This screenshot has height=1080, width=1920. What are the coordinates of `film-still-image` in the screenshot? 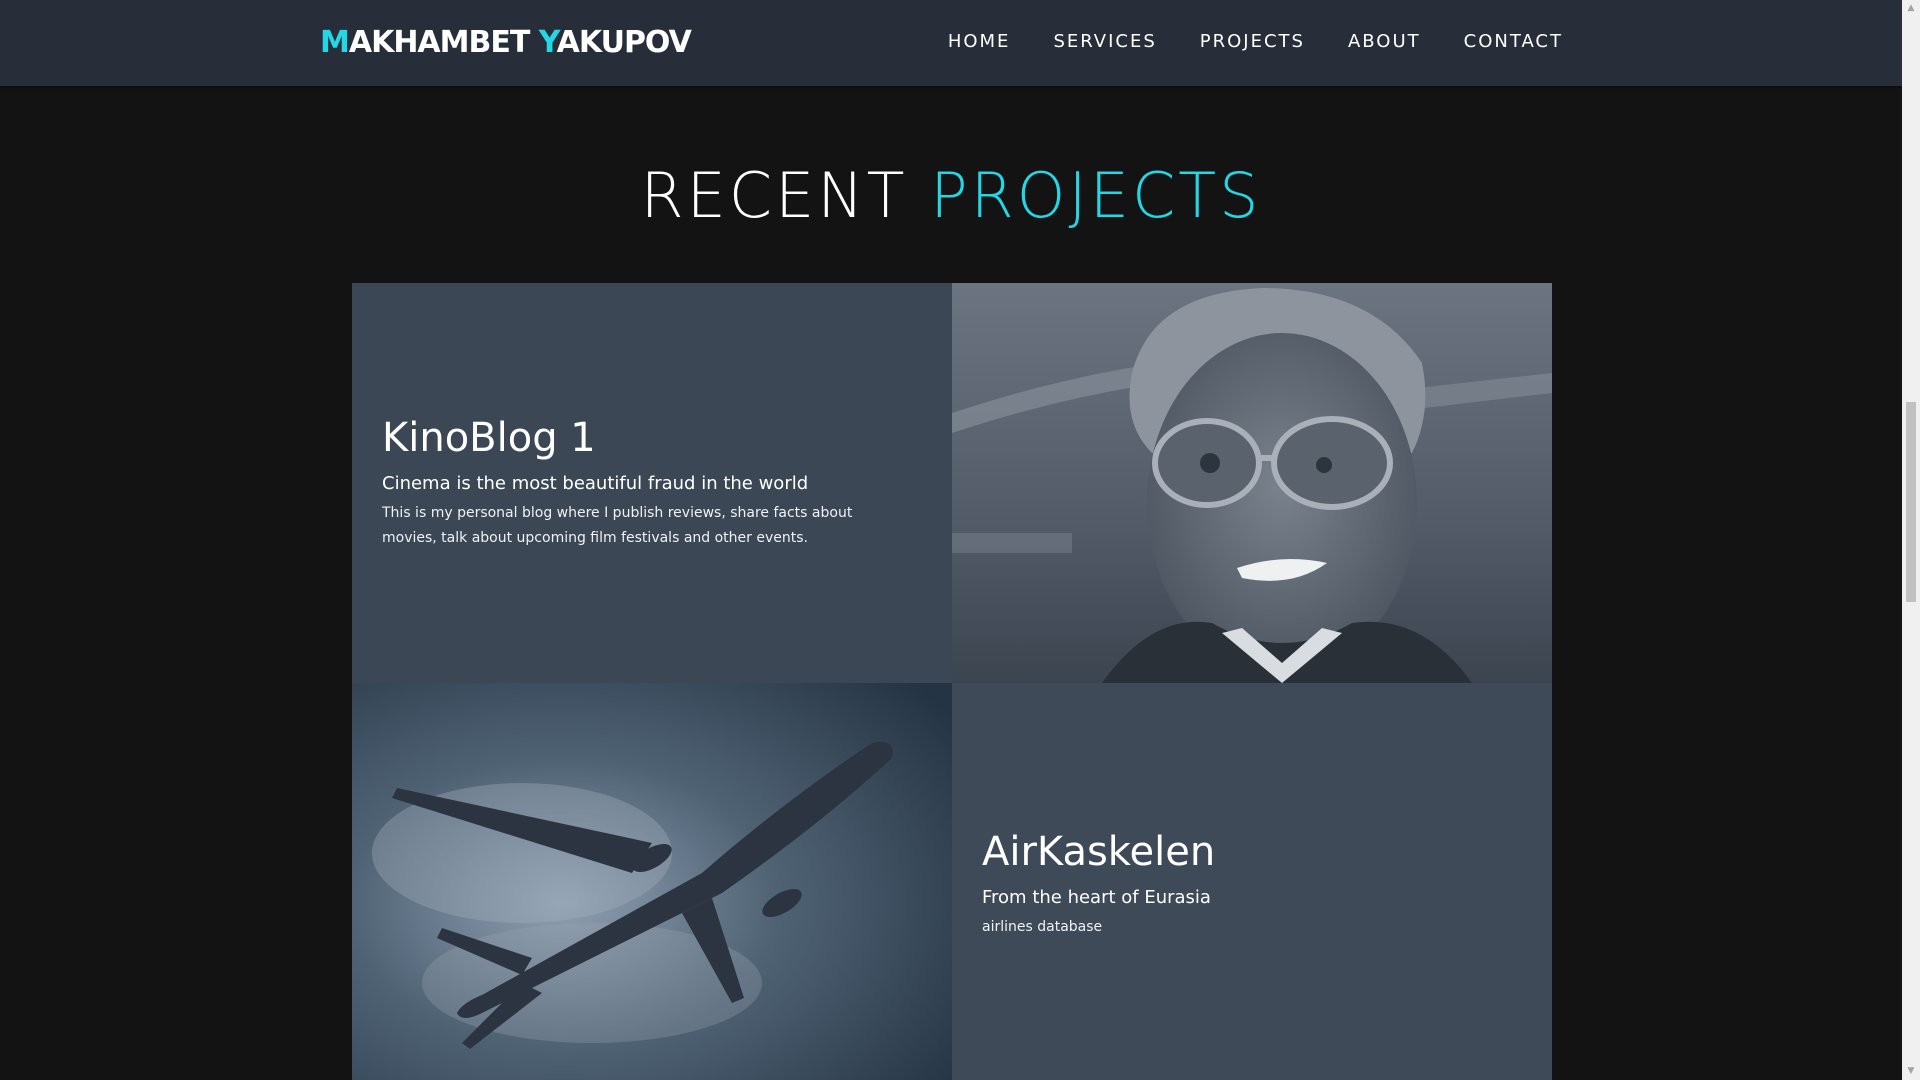 It's located at (1252, 483).